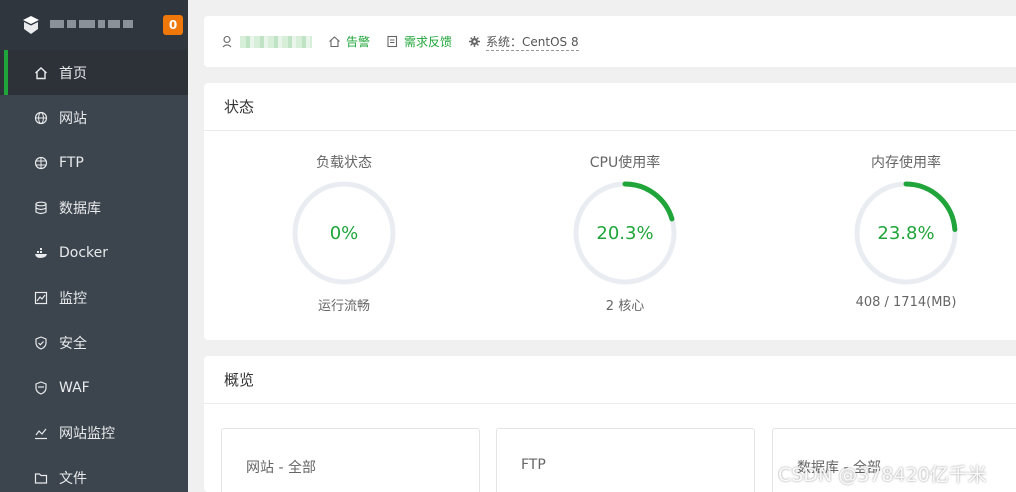 This screenshot has width=1016, height=492. I want to click on sidebar-item-docker: Docker, so click(94, 252).